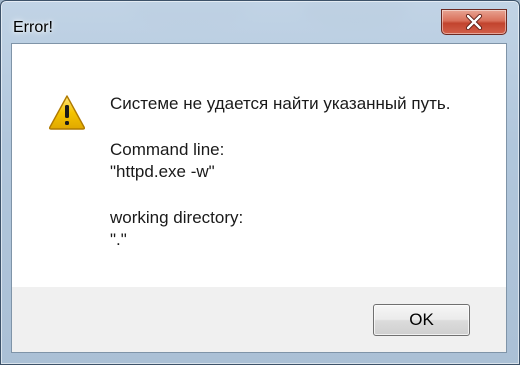  Describe the element at coordinates (177, 217) in the screenshot. I see `working-directory-label: working directory:` at that location.